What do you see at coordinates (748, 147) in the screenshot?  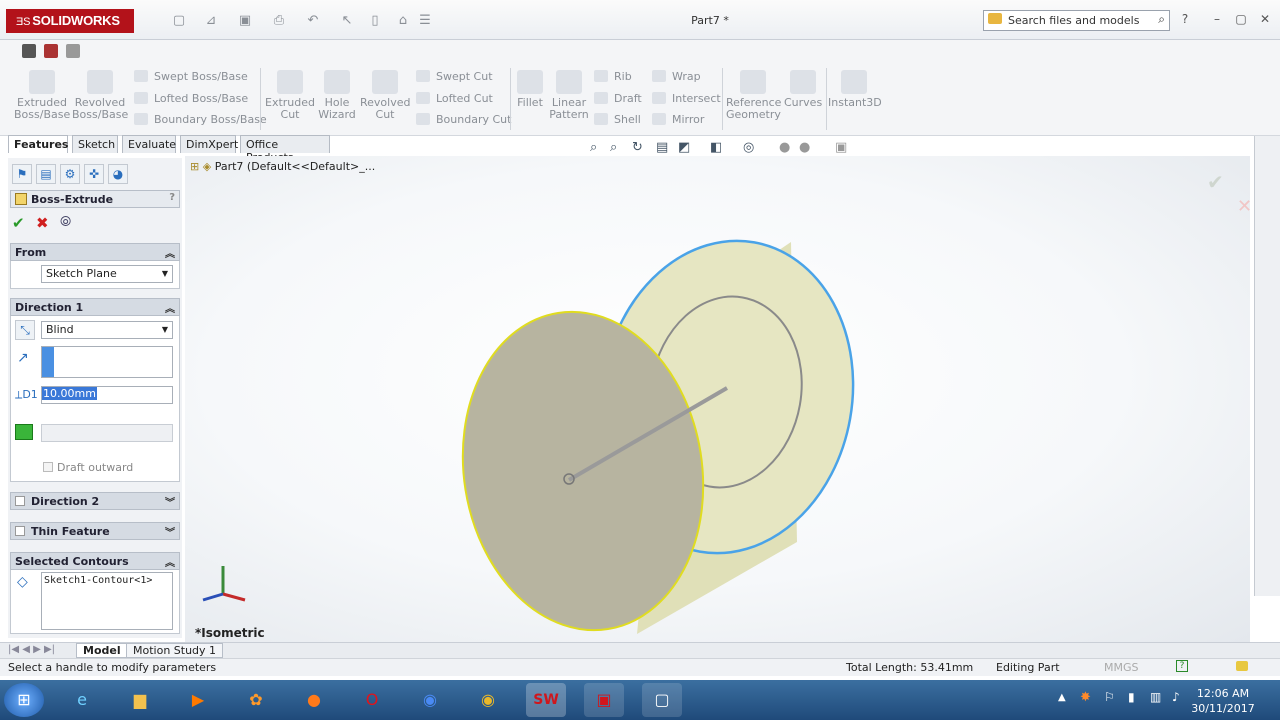 I see `hide-show-items-icon: ◎` at bounding box center [748, 147].